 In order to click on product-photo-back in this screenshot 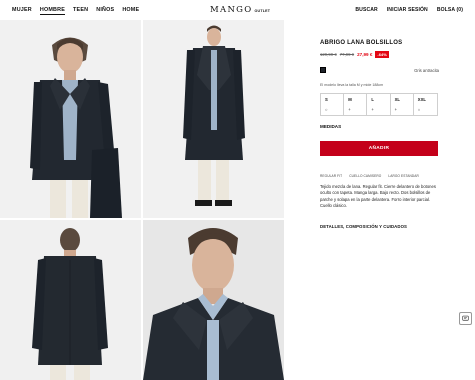, I will do `click(70, 300)`.